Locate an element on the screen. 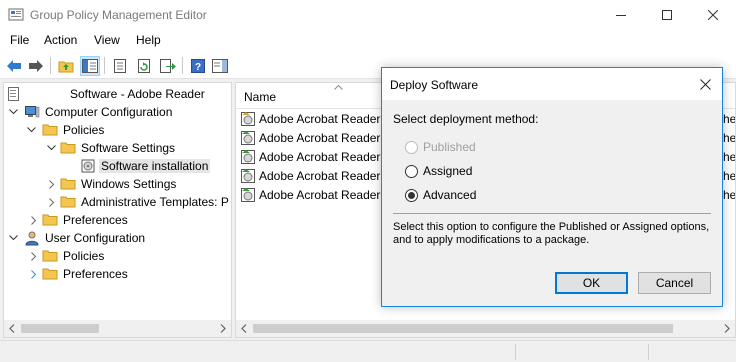  tree-item-label: Windows Settings is located at coordinates (129, 184).